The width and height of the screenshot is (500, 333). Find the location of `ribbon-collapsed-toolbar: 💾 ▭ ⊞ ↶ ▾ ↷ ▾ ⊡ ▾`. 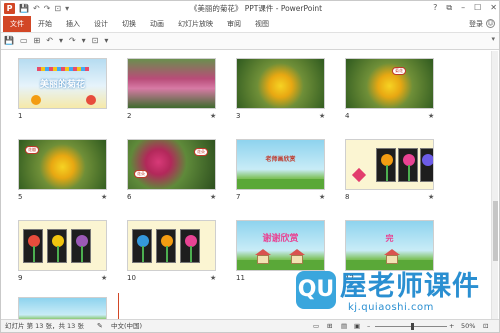

ribbon-collapsed-toolbar: 💾 ▭ ⊞ ↶ ▾ ↷ ▾ ⊡ ▾ is located at coordinates (250, 41).